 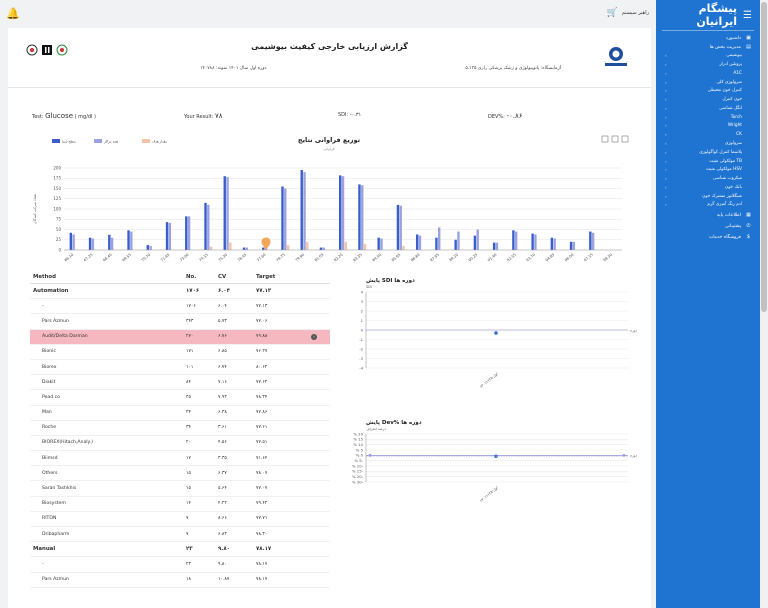 What do you see at coordinates (180, 322) in the screenshot?
I see `table-row: Pars Azmun ۳۴۳ ۵.۷۳ ۷۷.۰۶` at bounding box center [180, 322].